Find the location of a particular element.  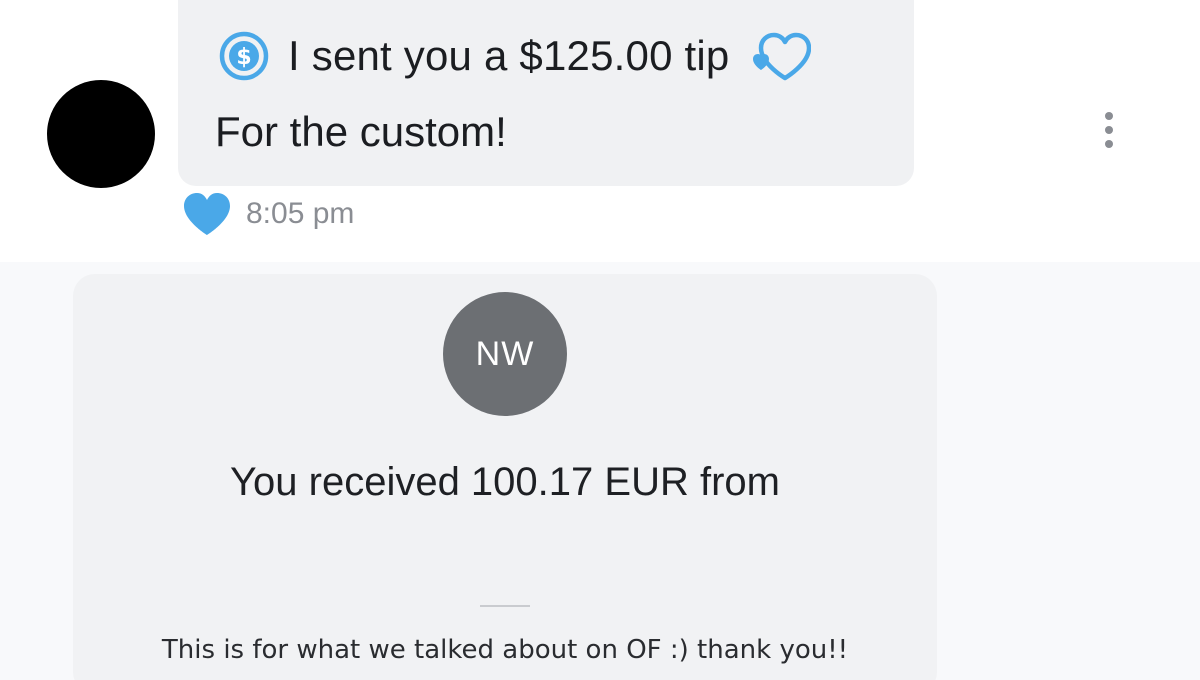

dollar-circle-icon: $ is located at coordinates (244, 56).